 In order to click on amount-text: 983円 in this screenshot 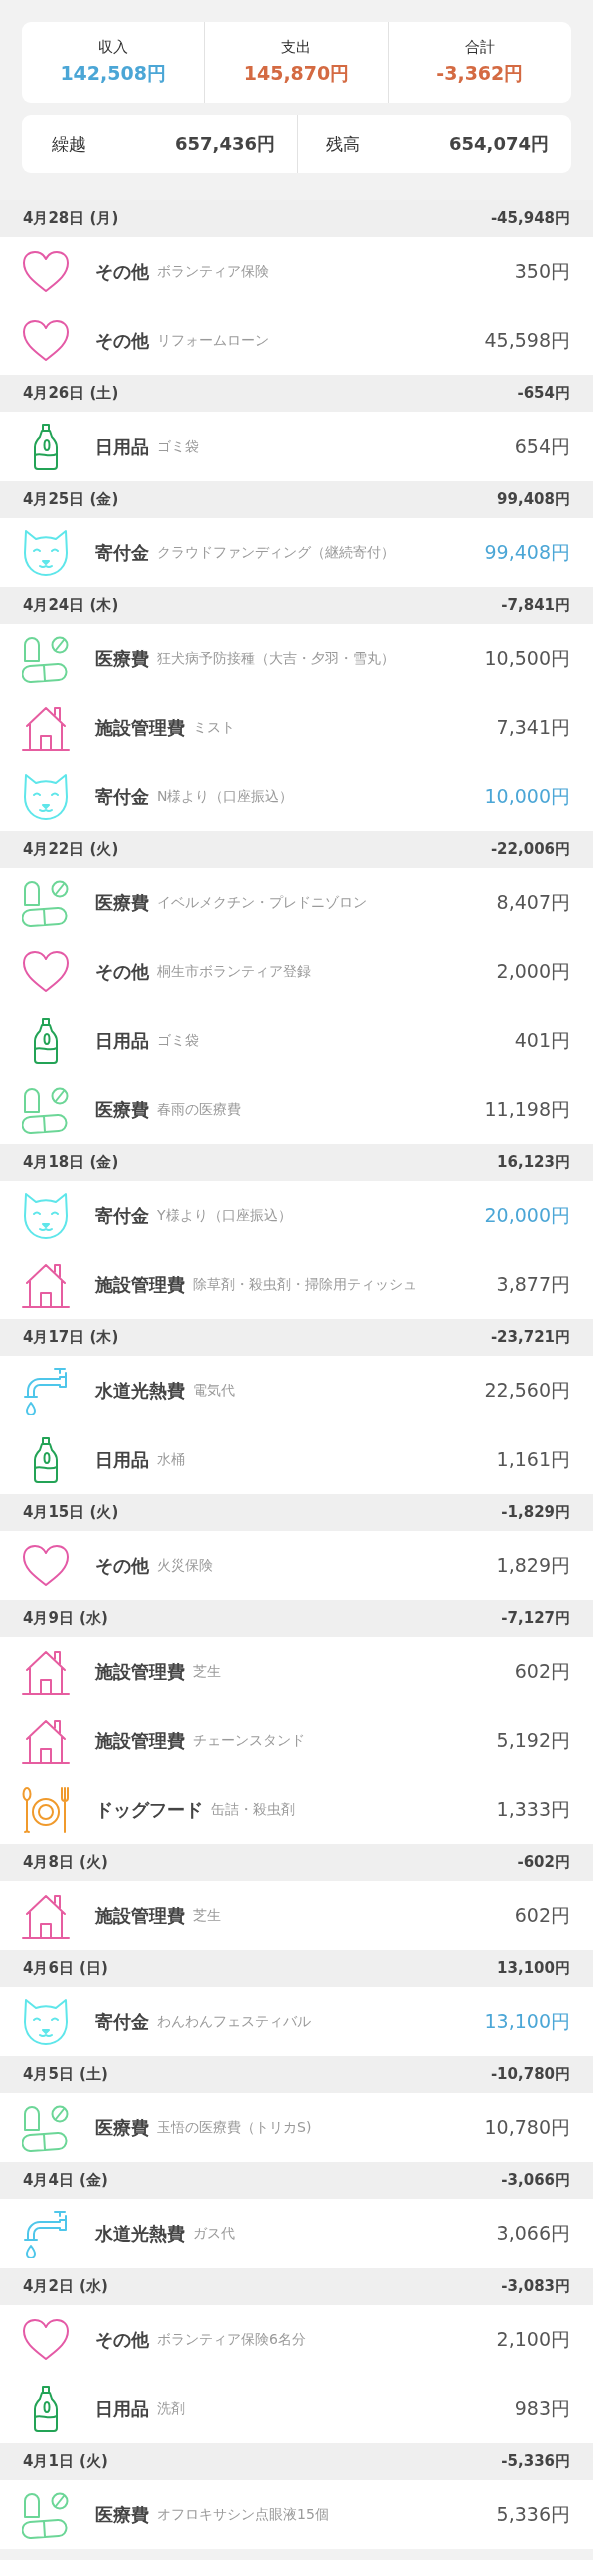, I will do `click(542, 2408)`.